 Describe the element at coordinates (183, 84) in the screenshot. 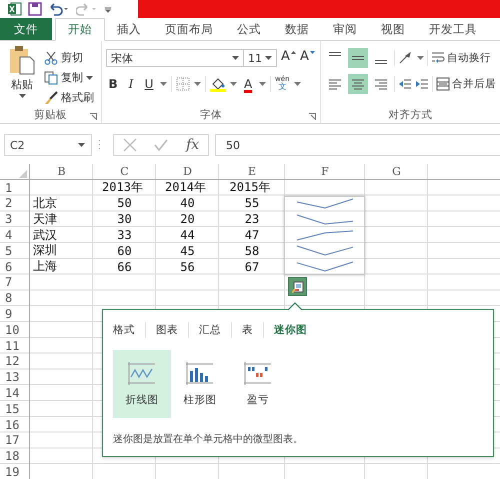

I see `borders-icon` at that location.